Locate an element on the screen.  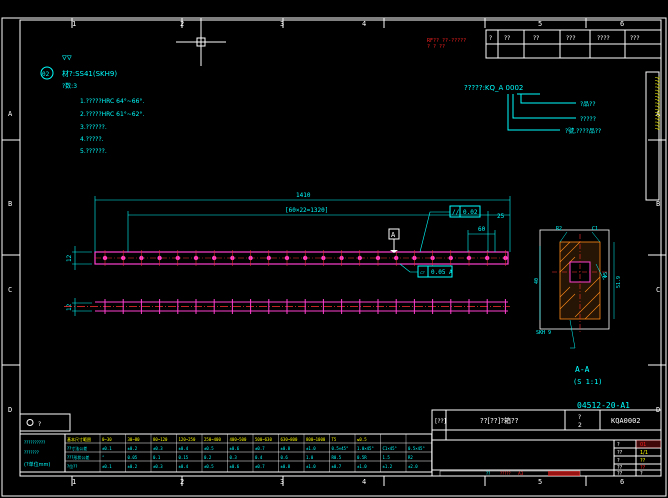
rev-header-4: ???? is located at coordinates (603, 38).